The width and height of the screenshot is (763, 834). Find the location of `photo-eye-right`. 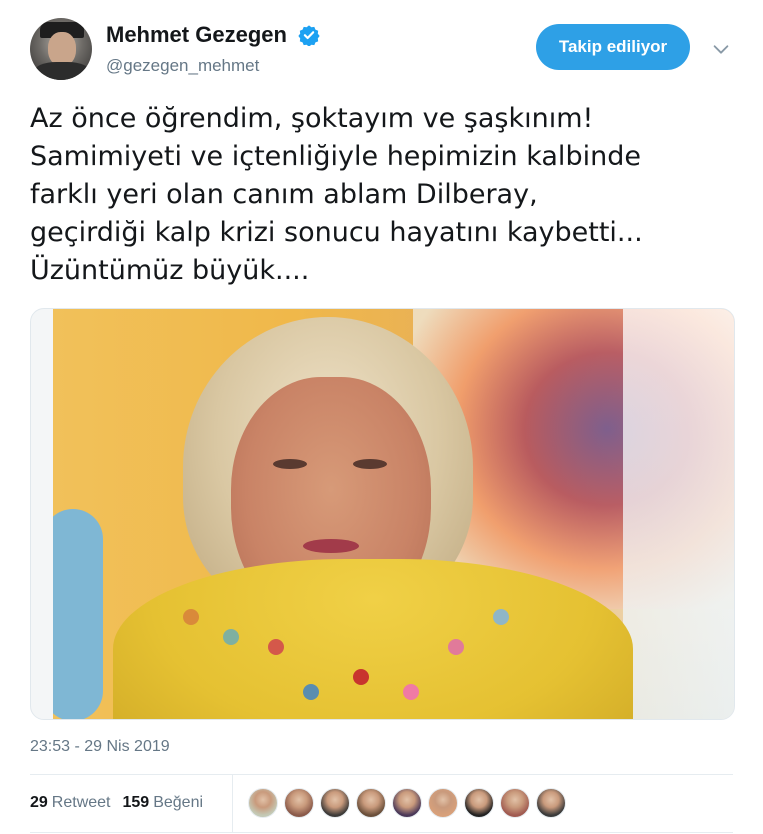

photo-eye-right is located at coordinates (370, 464).